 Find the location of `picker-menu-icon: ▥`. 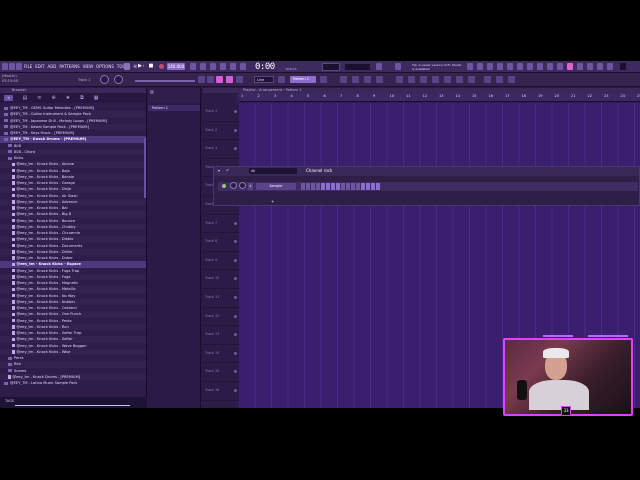

picker-menu-icon: ▥ is located at coordinates (152, 91).